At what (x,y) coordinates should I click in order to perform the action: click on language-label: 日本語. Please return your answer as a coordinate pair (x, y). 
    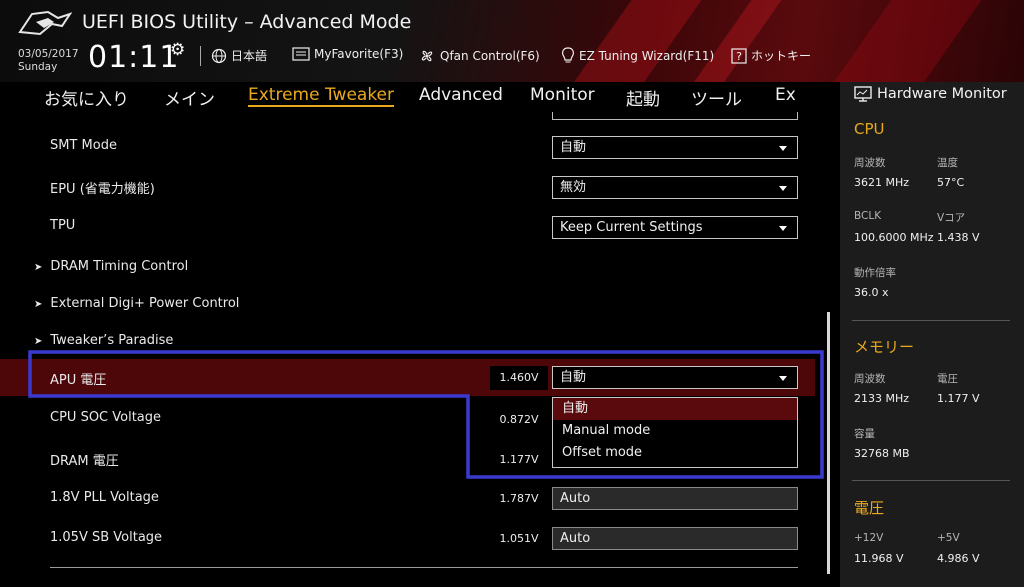
    Looking at the image, I should click on (249, 56).